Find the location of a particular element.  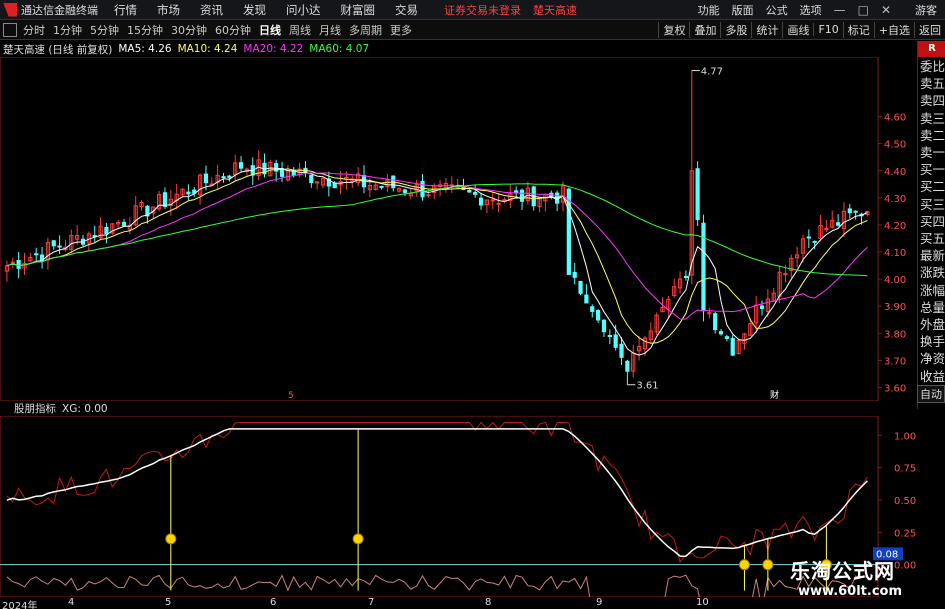

menu-trade: 交易 is located at coordinates (406, 10).